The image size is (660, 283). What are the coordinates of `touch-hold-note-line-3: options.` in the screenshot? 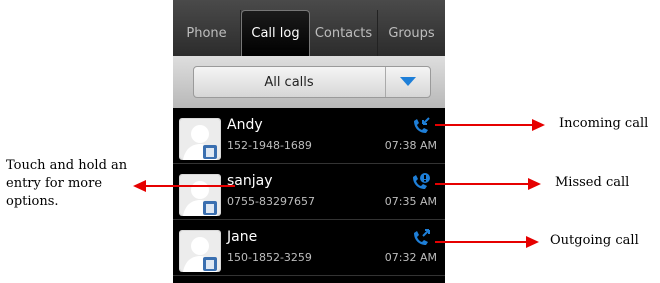 It's located at (32, 201).